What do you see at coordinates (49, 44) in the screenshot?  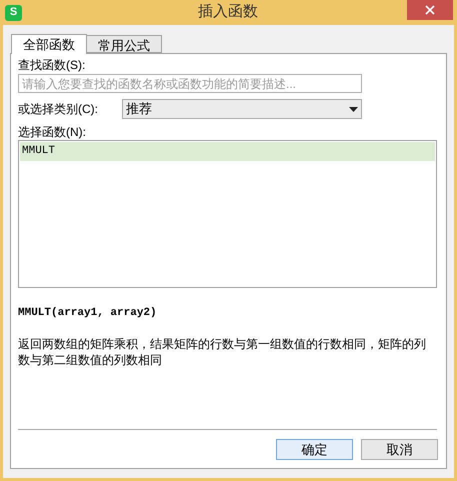 I see `tab: 全部函数` at bounding box center [49, 44].